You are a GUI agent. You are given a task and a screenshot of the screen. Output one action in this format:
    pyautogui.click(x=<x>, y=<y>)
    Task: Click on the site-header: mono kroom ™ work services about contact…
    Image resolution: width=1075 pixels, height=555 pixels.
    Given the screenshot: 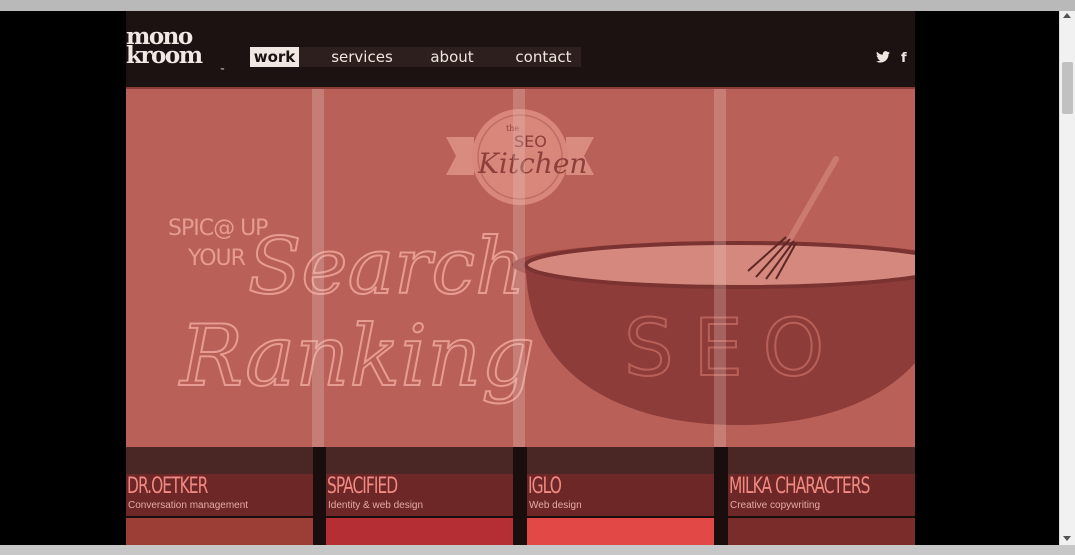 What is the action you would take?
    pyautogui.click(x=520, y=49)
    